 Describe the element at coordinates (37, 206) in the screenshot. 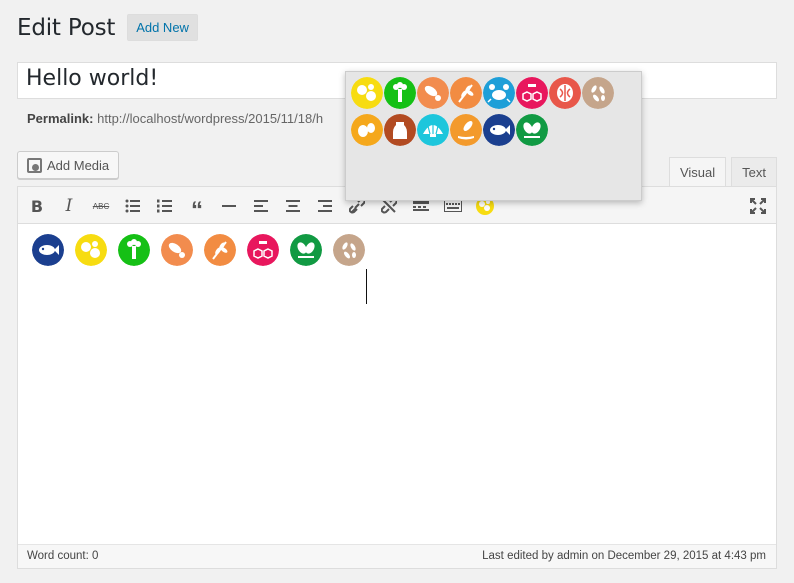

I see `bold-icon: B` at that location.